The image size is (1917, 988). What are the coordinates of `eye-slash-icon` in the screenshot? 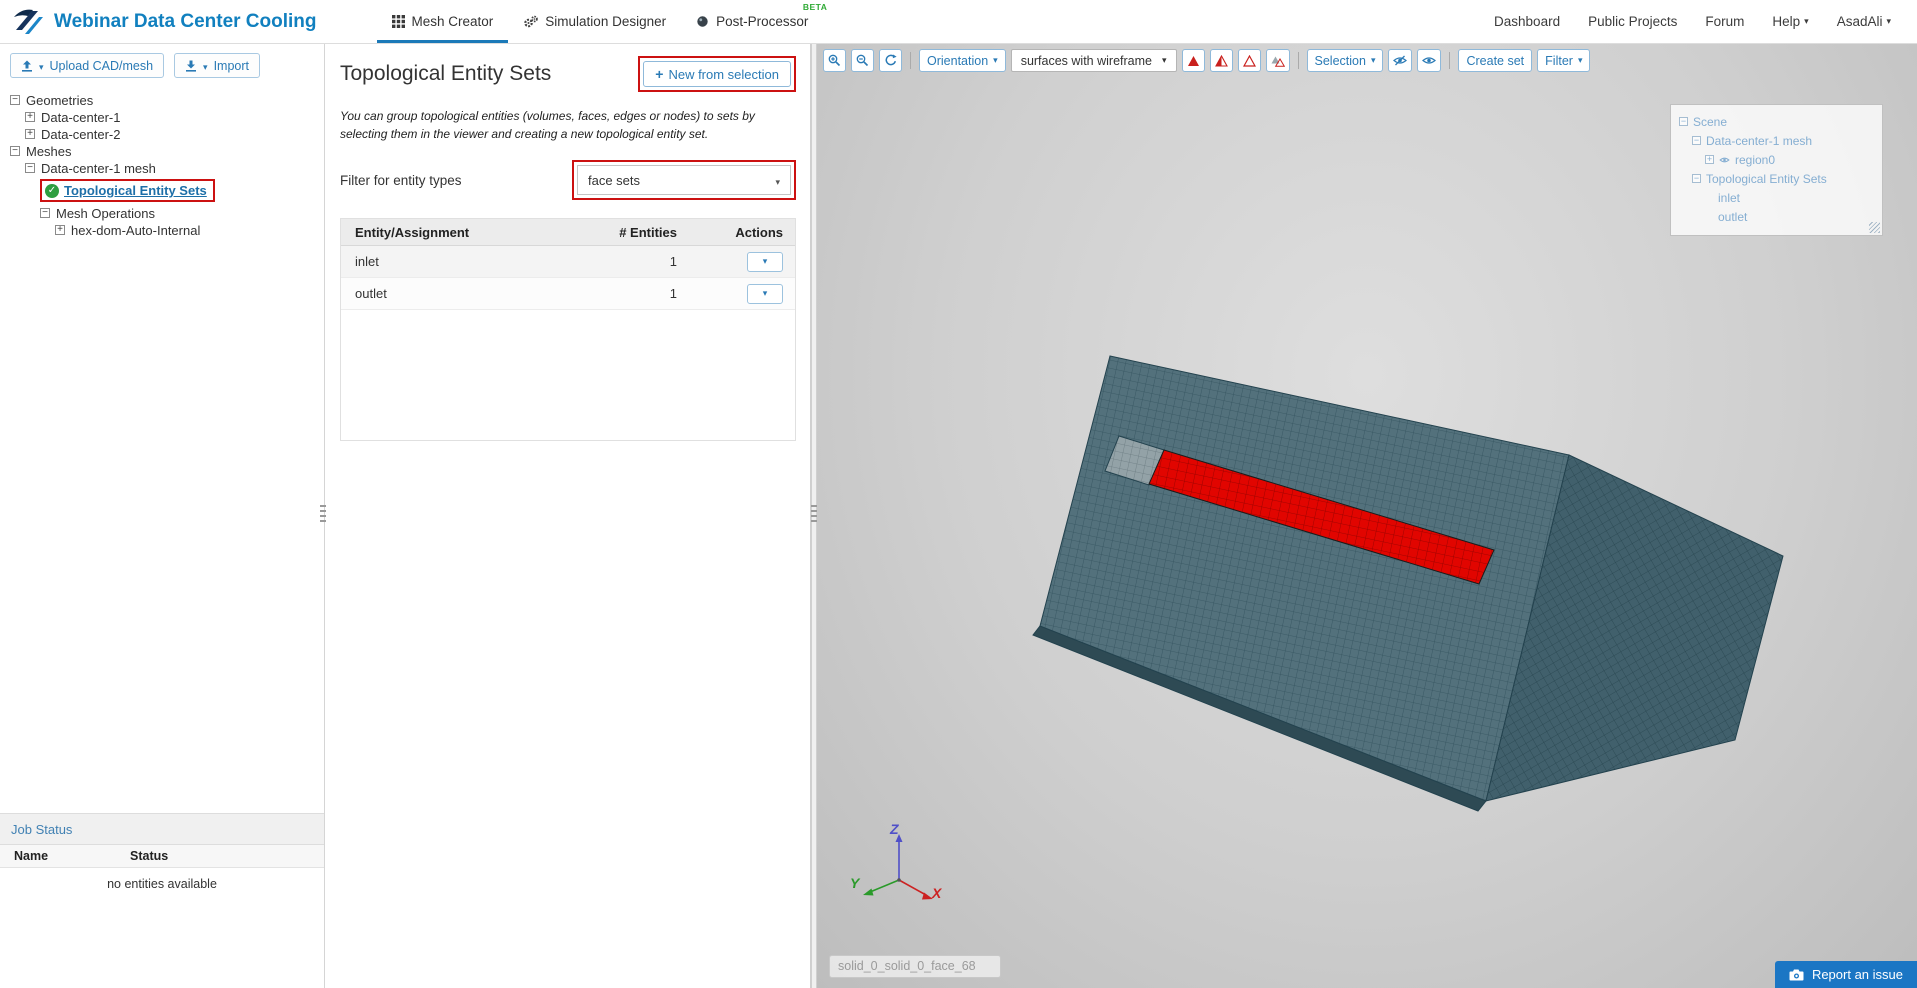 It's located at (1400, 60).